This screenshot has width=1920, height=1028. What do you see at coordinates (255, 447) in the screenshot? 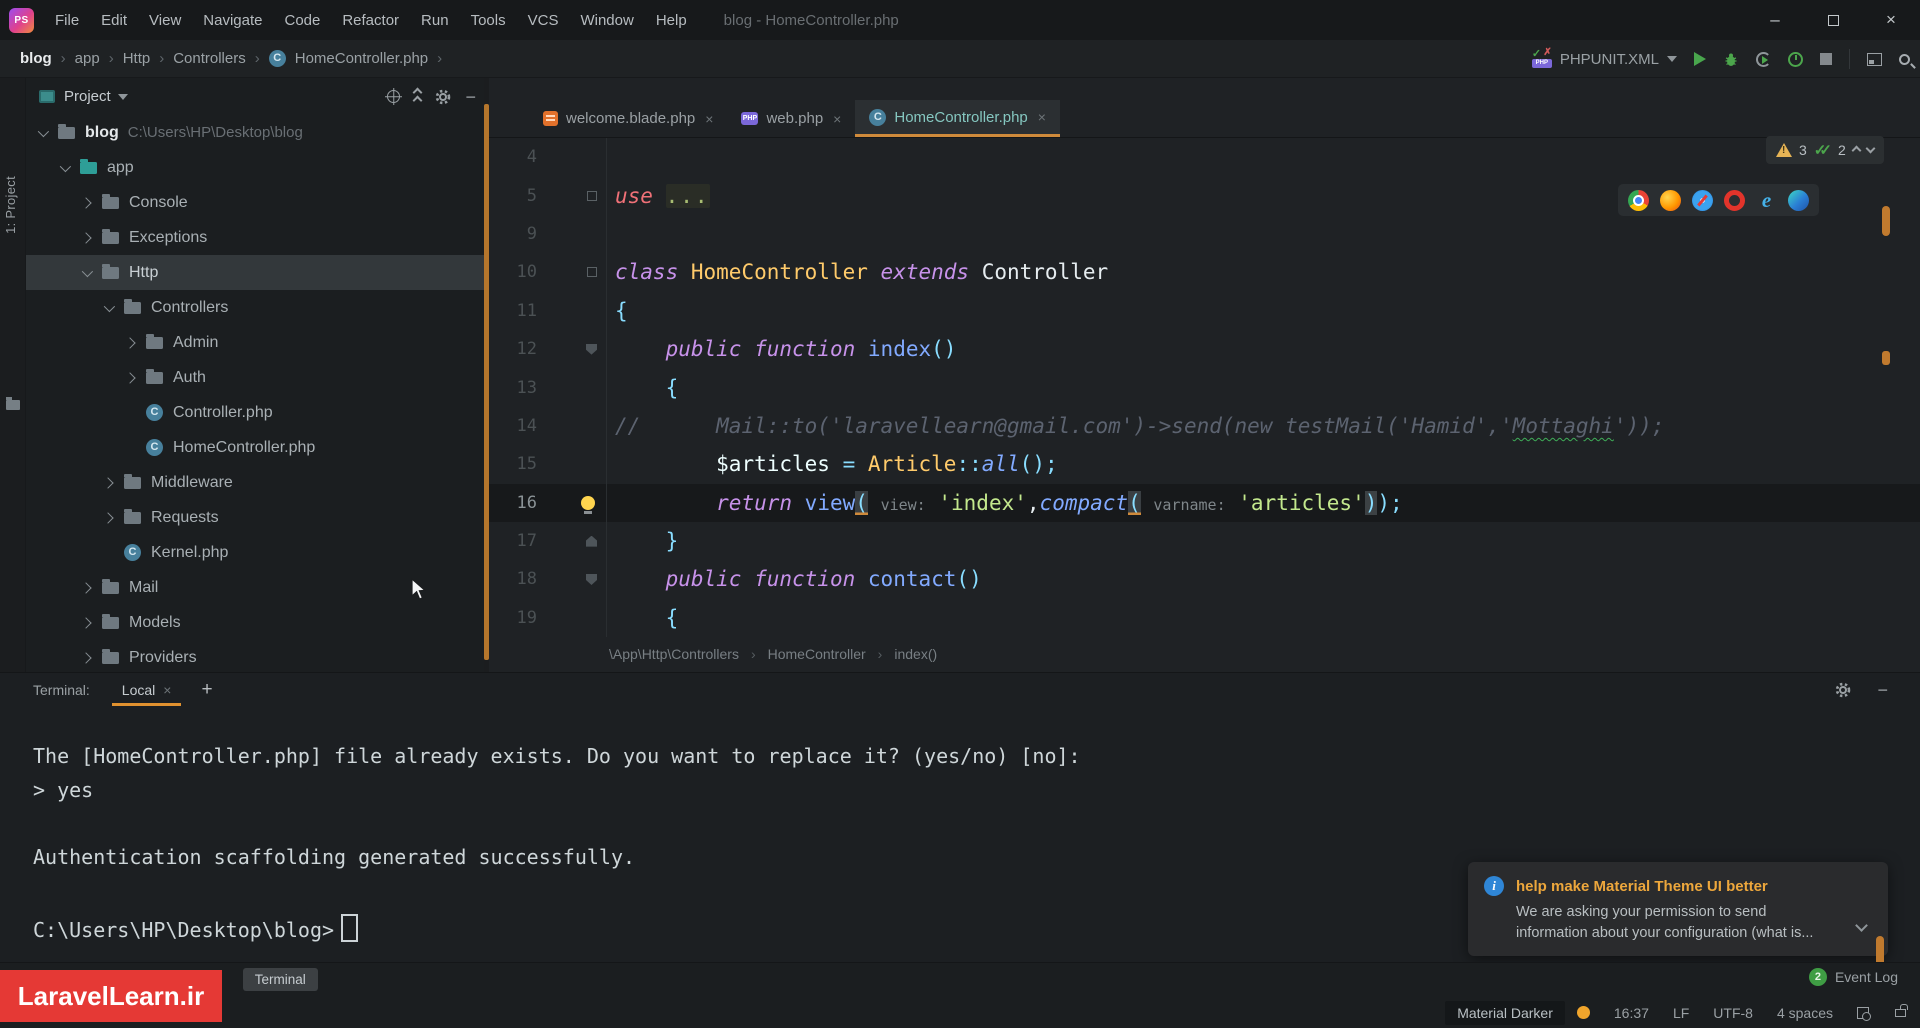
I see `tree-item-homecontroller-php: C HomeController.php` at bounding box center [255, 447].